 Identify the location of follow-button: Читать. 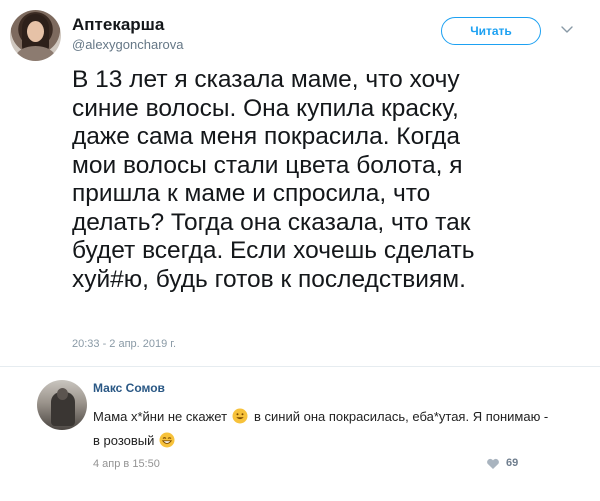
(491, 31).